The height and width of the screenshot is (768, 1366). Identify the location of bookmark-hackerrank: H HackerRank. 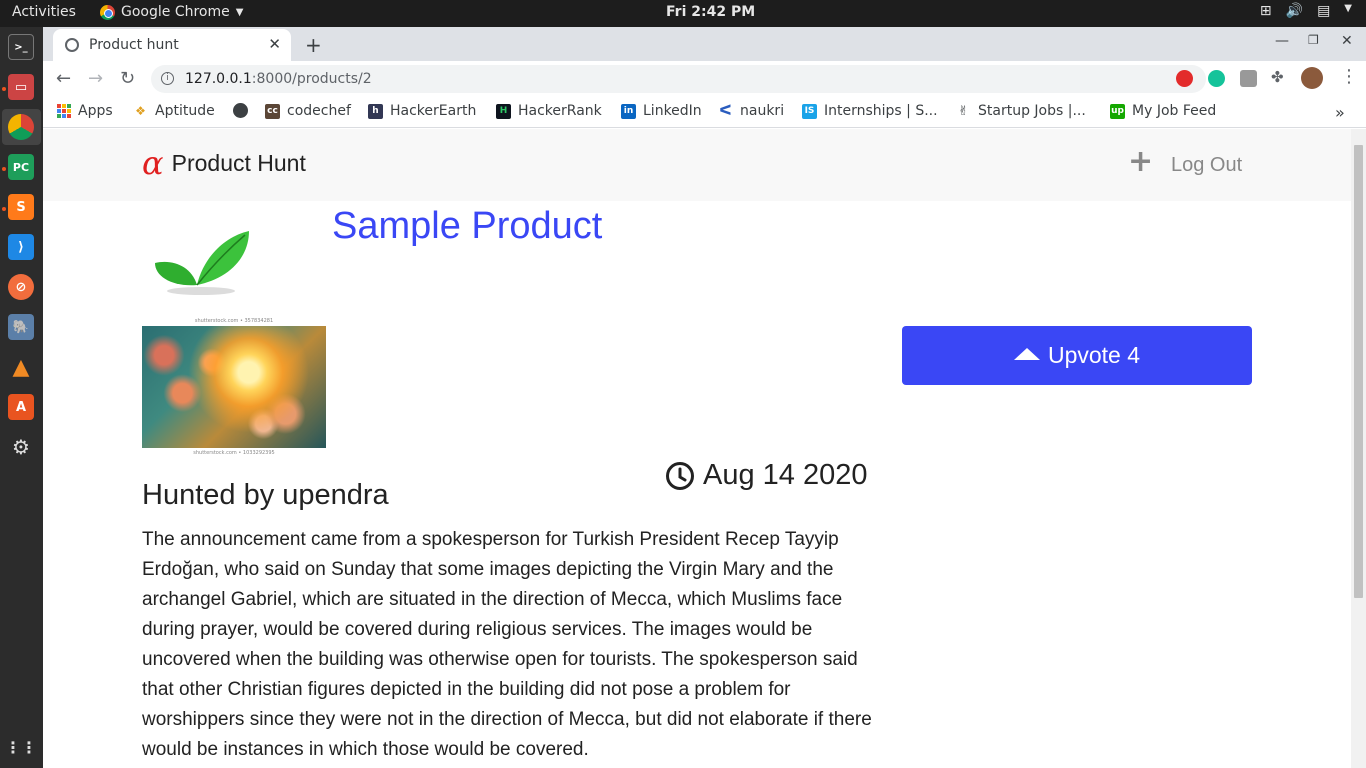
(549, 111).